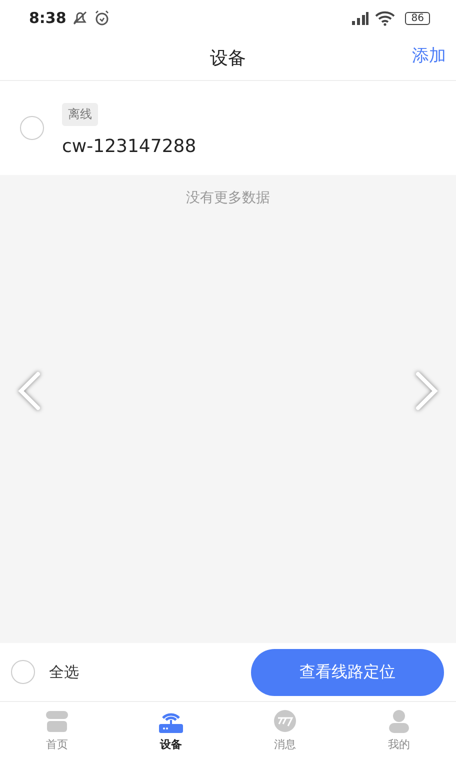 The image size is (456, 758). I want to click on bell-off-icon, so click(80, 18).